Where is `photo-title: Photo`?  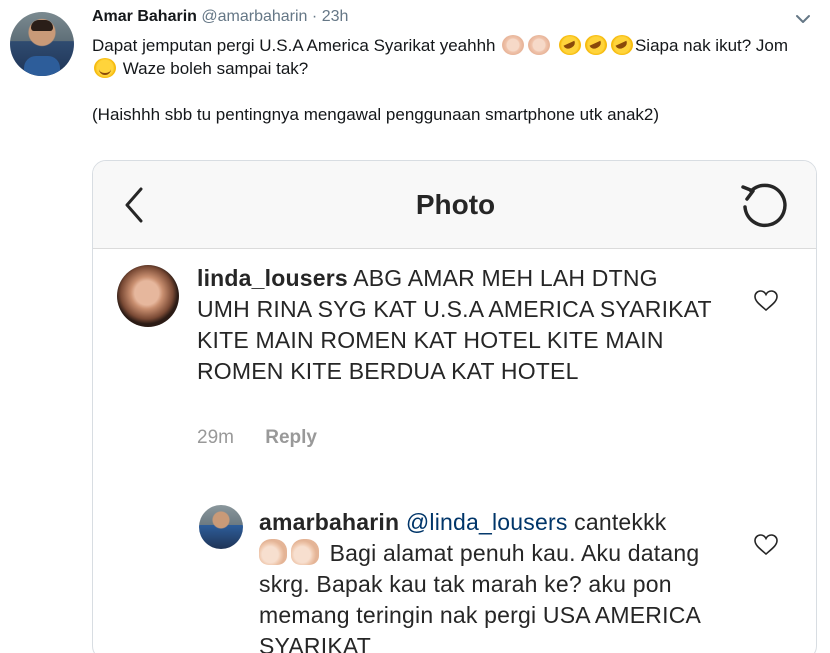
photo-title: Photo is located at coordinates (455, 204).